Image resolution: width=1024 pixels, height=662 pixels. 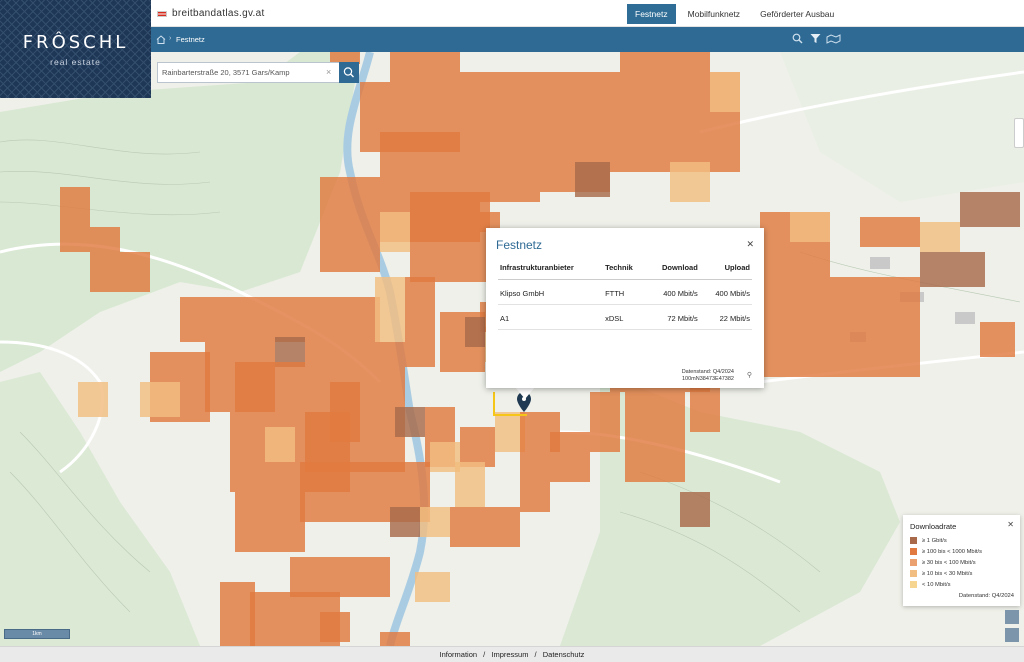 I want to click on logo-name: FRÔSCHL, so click(x=75, y=42).